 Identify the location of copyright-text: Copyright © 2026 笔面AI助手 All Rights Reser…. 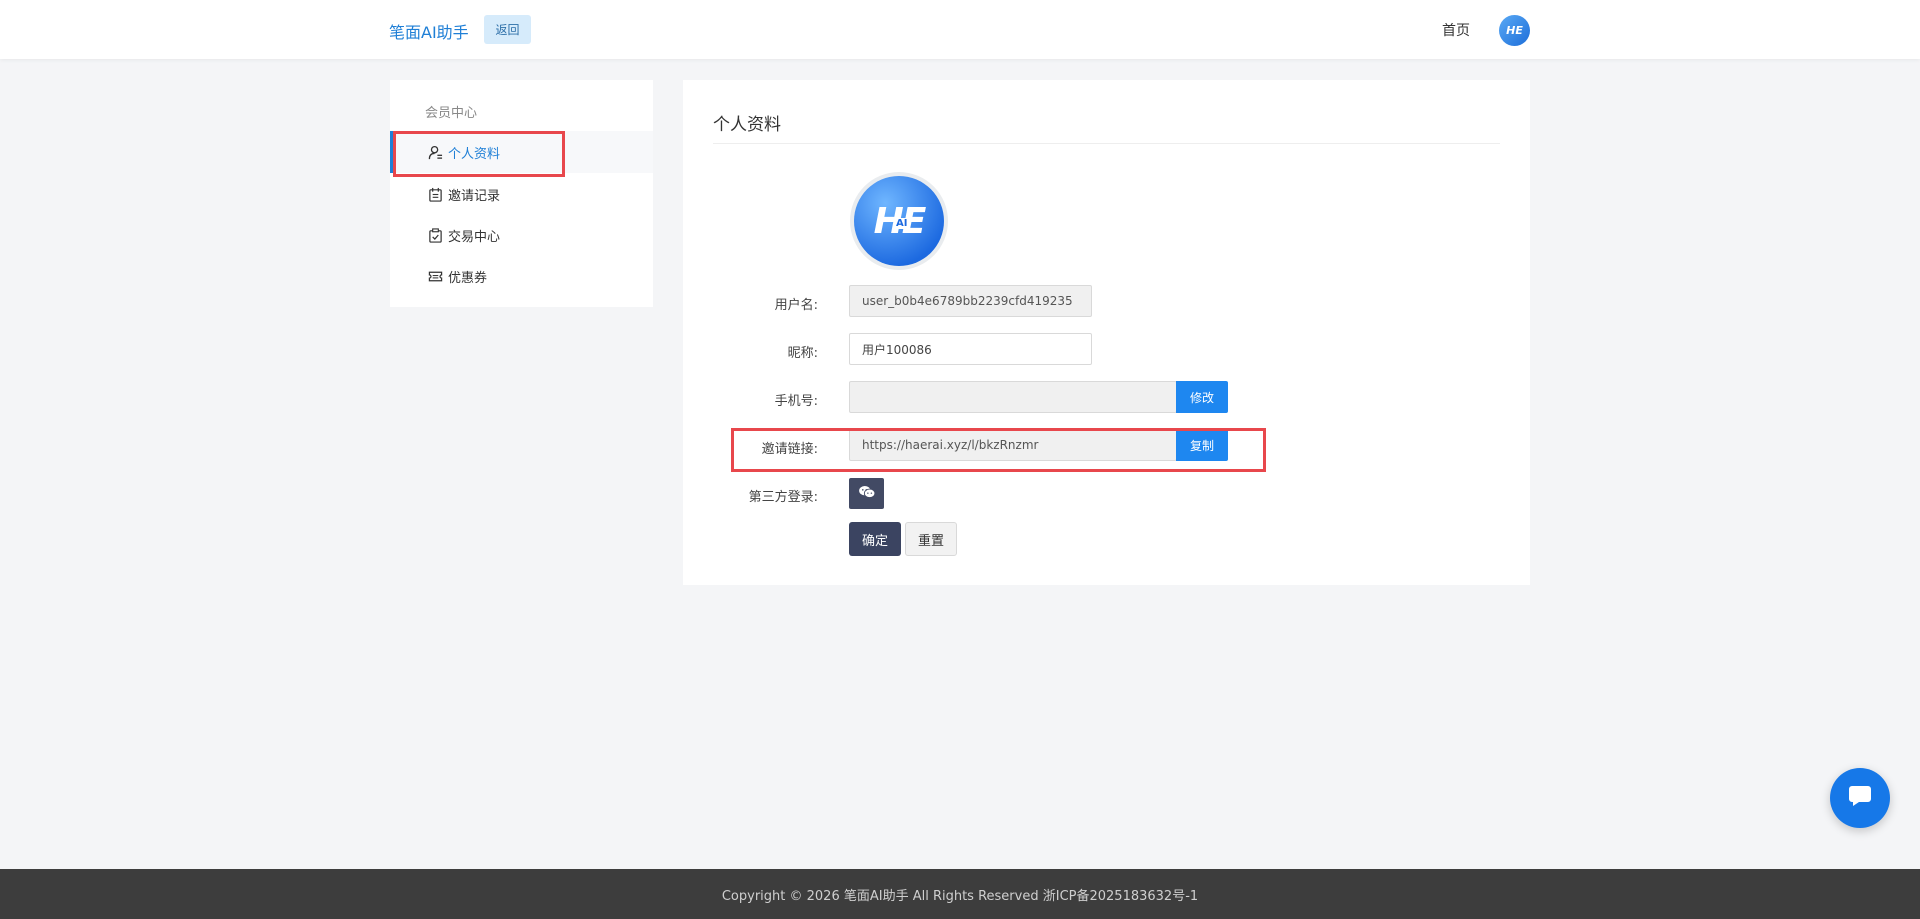
(960, 896).